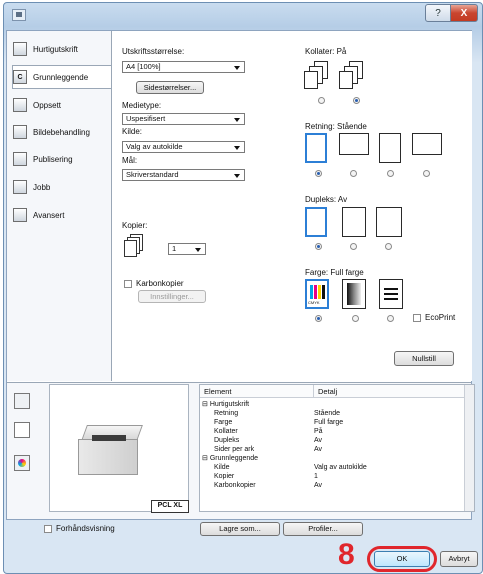 This screenshot has width=483, height=574. Describe the element at coordinates (20, 132) in the screenshot. I see `imaging-icon` at that location.